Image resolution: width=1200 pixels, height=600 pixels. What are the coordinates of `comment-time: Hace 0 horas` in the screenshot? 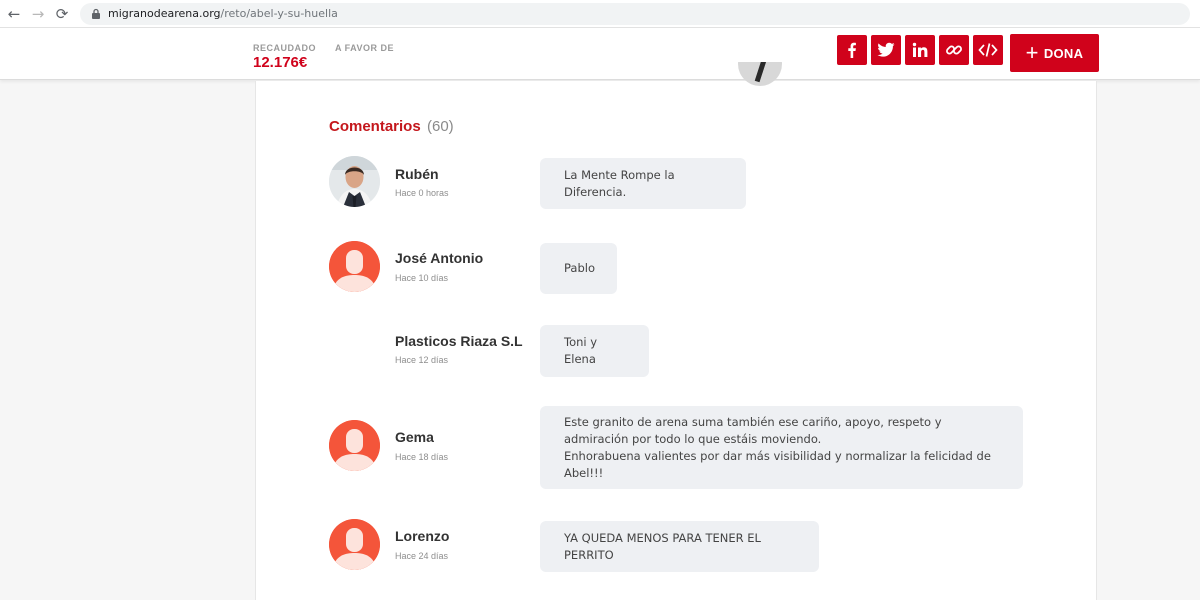 It's located at (422, 193).